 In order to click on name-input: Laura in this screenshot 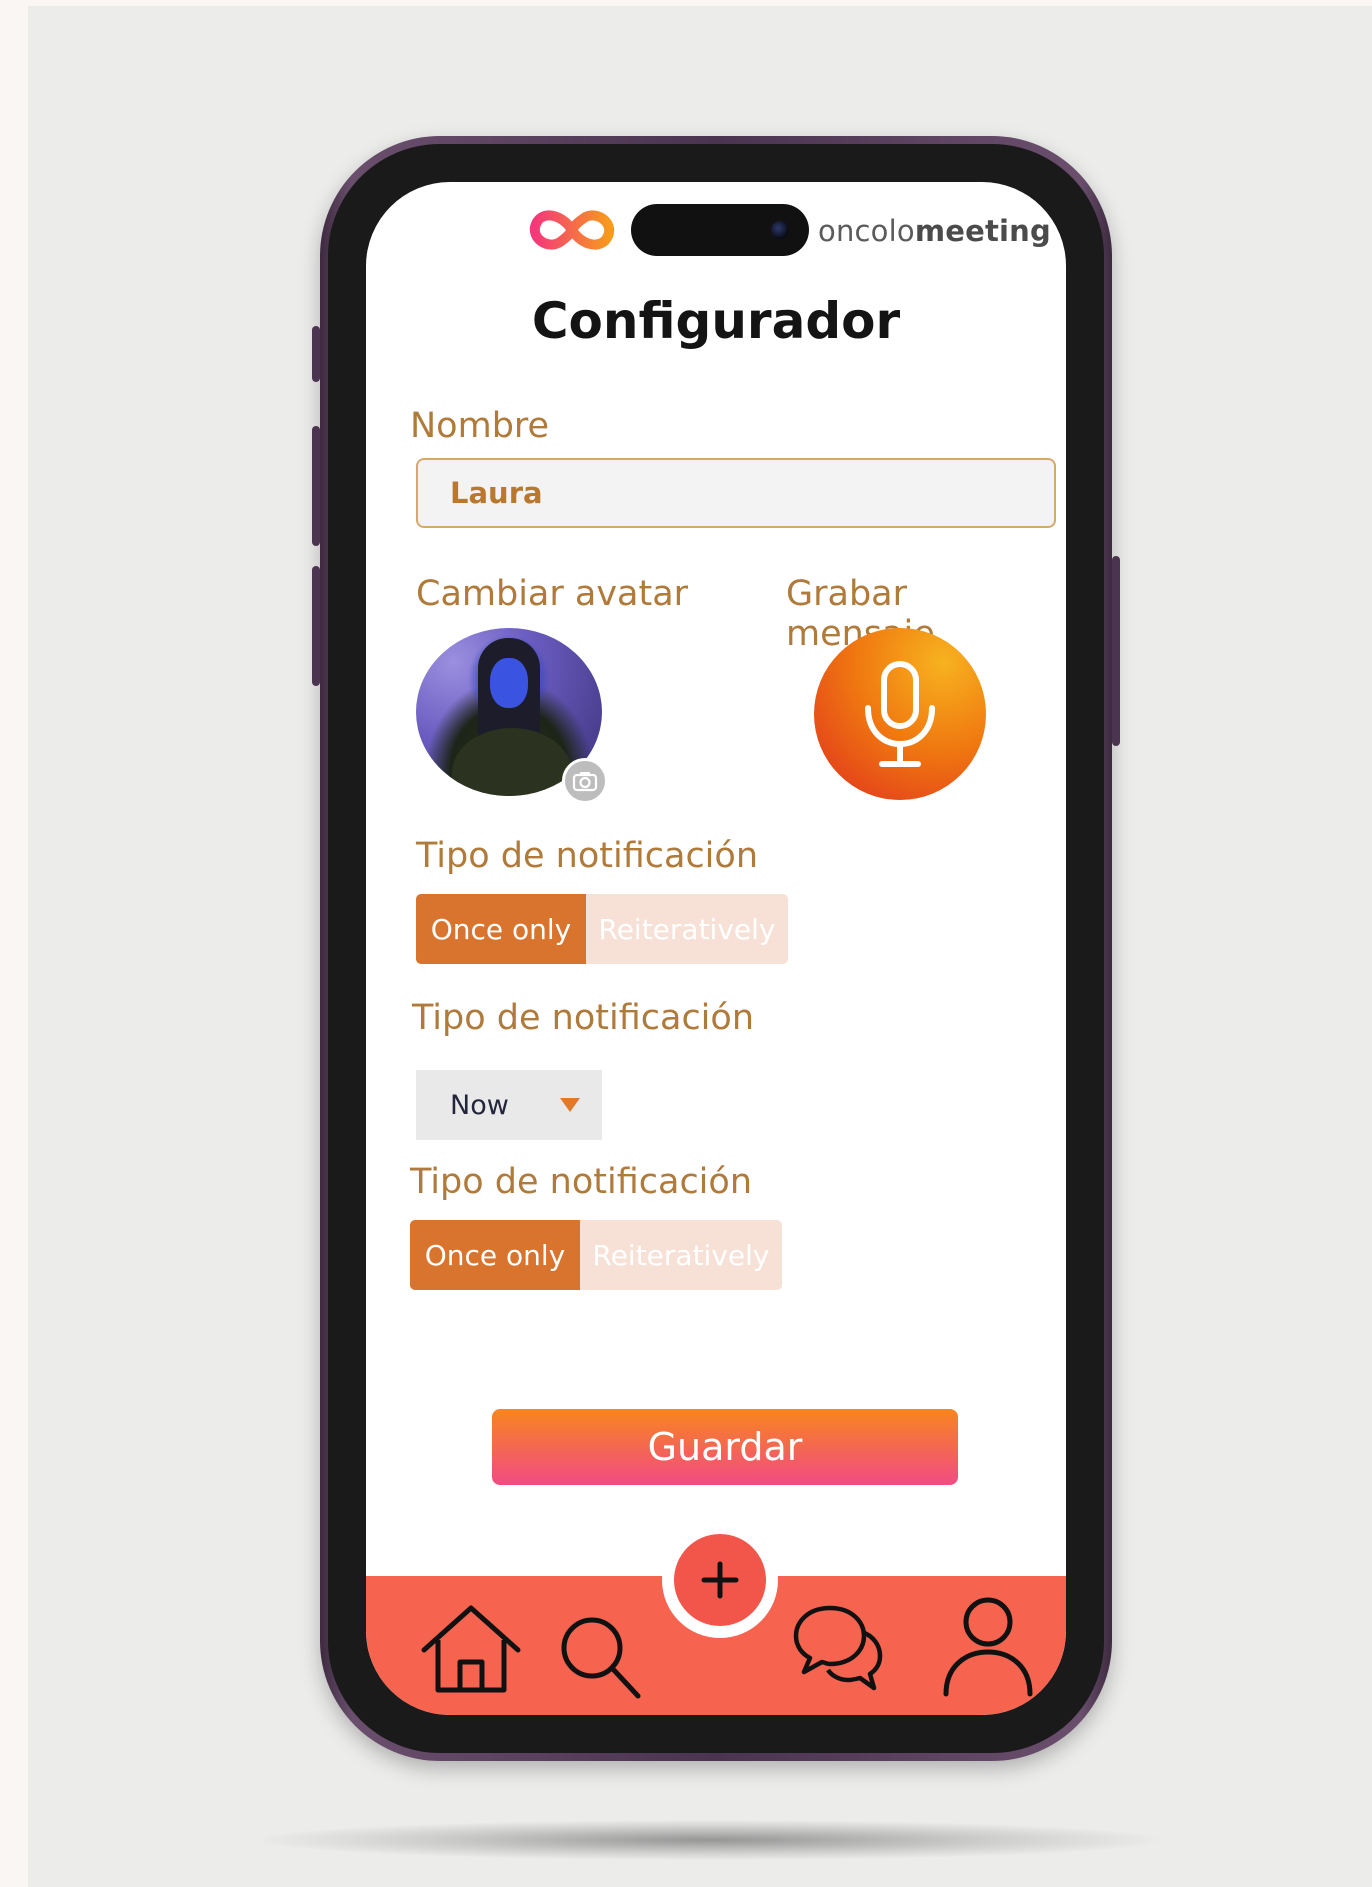, I will do `click(736, 493)`.